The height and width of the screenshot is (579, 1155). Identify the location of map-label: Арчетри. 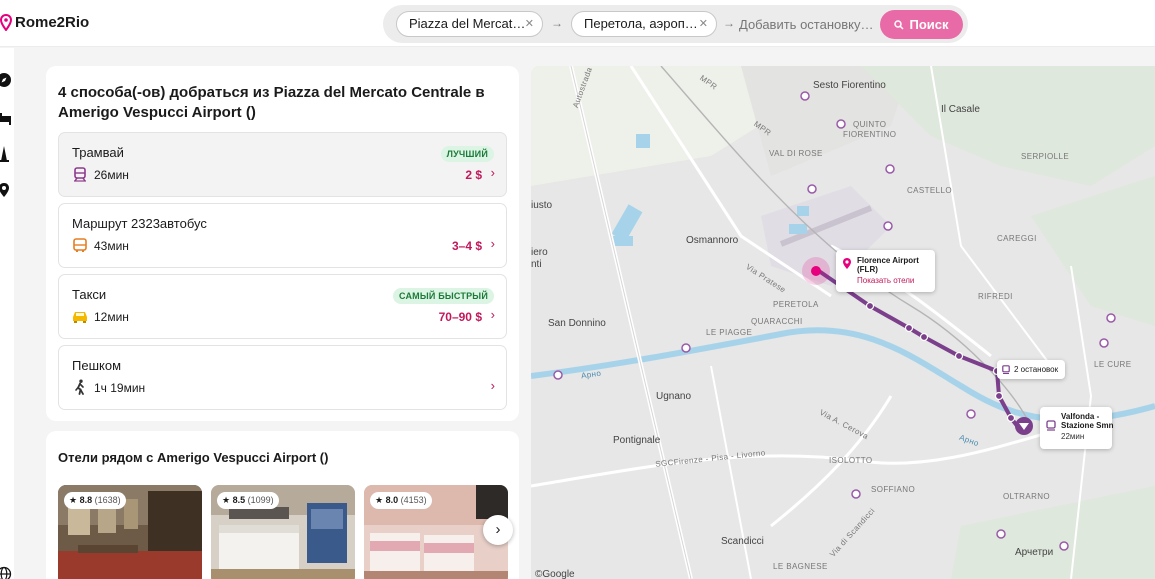
(1034, 552).